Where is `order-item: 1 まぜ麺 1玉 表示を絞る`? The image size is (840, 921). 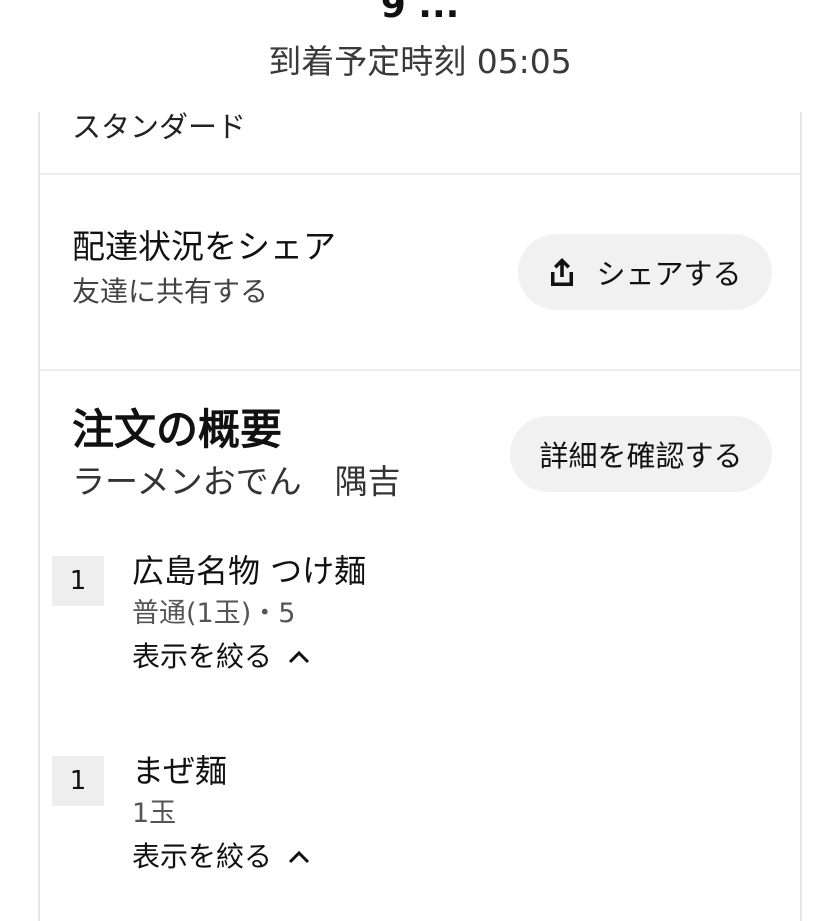 order-item: 1 まぜ麺 1玉 表示を絞る is located at coordinates (412, 819).